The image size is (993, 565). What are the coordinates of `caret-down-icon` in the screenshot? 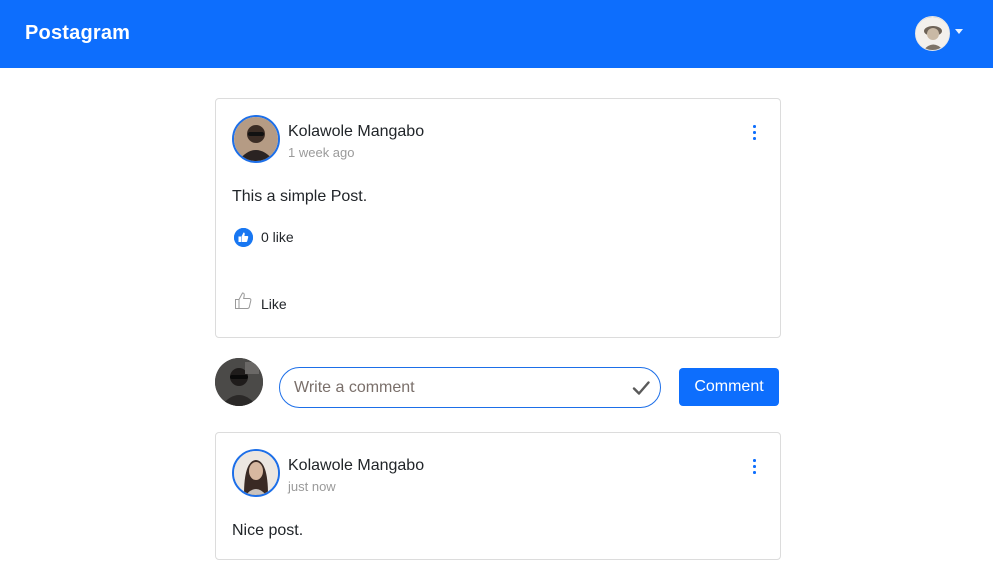 It's located at (959, 31).